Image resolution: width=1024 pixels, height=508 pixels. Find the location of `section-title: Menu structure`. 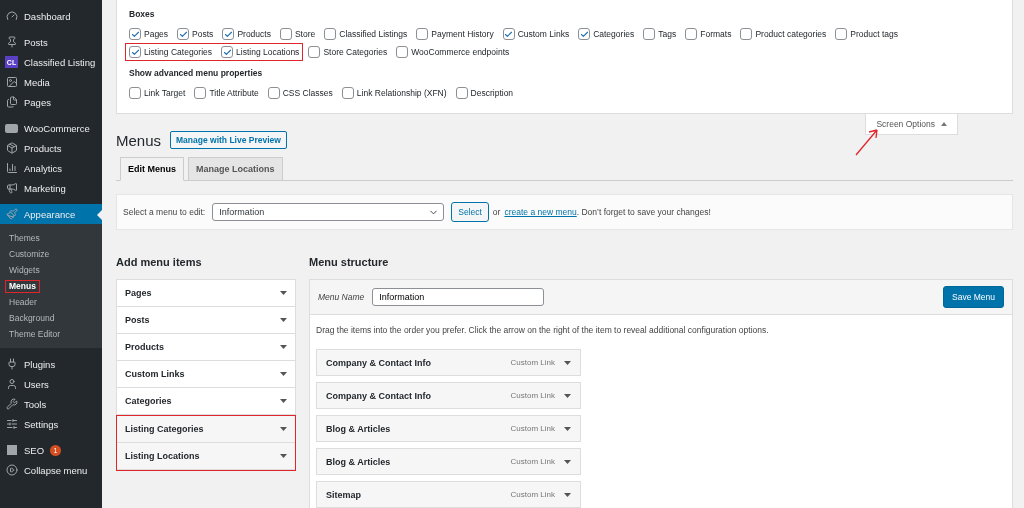

section-title: Menu structure is located at coordinates (349, 262).